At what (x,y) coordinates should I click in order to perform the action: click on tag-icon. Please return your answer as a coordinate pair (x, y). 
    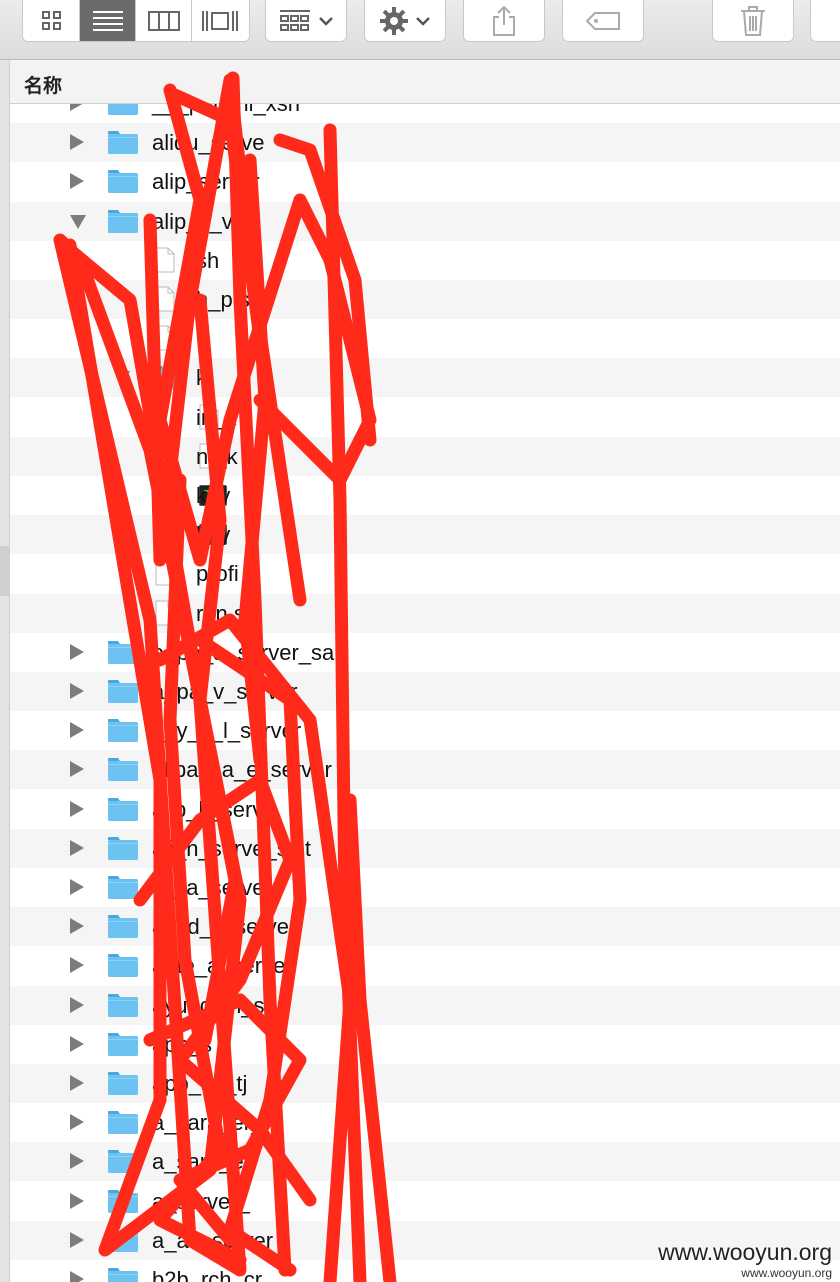
    Looking at the image, I should click on (602, 20).